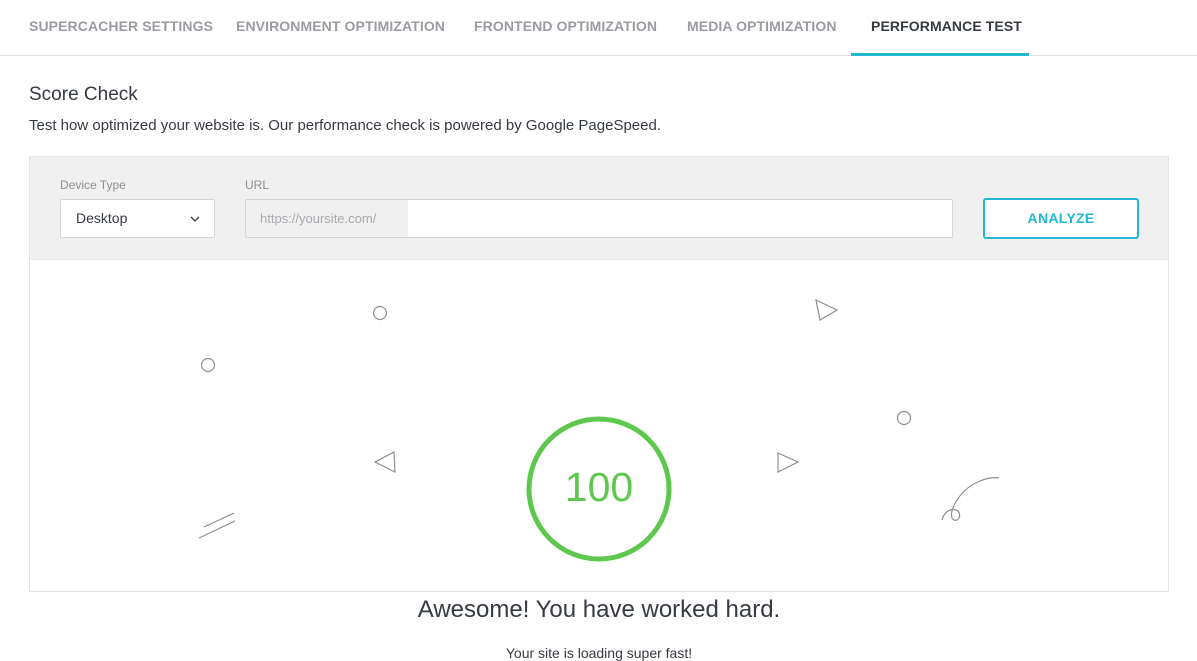 Image resolution: width=1197 pixels, height=661 pixels. Describe the element at coordinates (340, 28) in the screenshot. I see `tab-environment-optimization: ENVIRONMENT OPTIMIZATION` at that location.